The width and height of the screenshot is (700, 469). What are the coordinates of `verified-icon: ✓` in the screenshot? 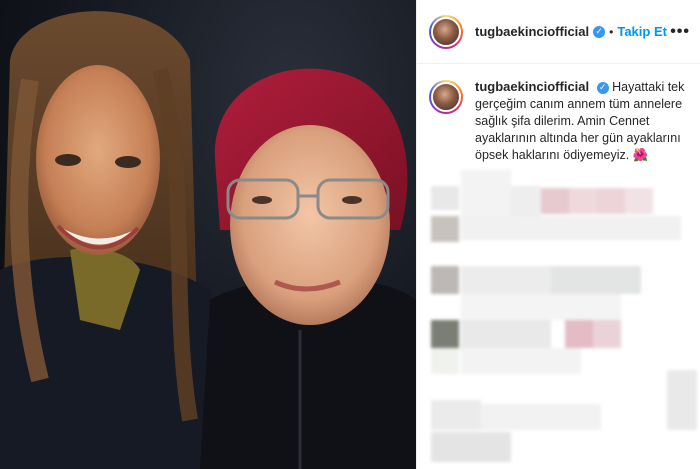 It's located at (599, 31).